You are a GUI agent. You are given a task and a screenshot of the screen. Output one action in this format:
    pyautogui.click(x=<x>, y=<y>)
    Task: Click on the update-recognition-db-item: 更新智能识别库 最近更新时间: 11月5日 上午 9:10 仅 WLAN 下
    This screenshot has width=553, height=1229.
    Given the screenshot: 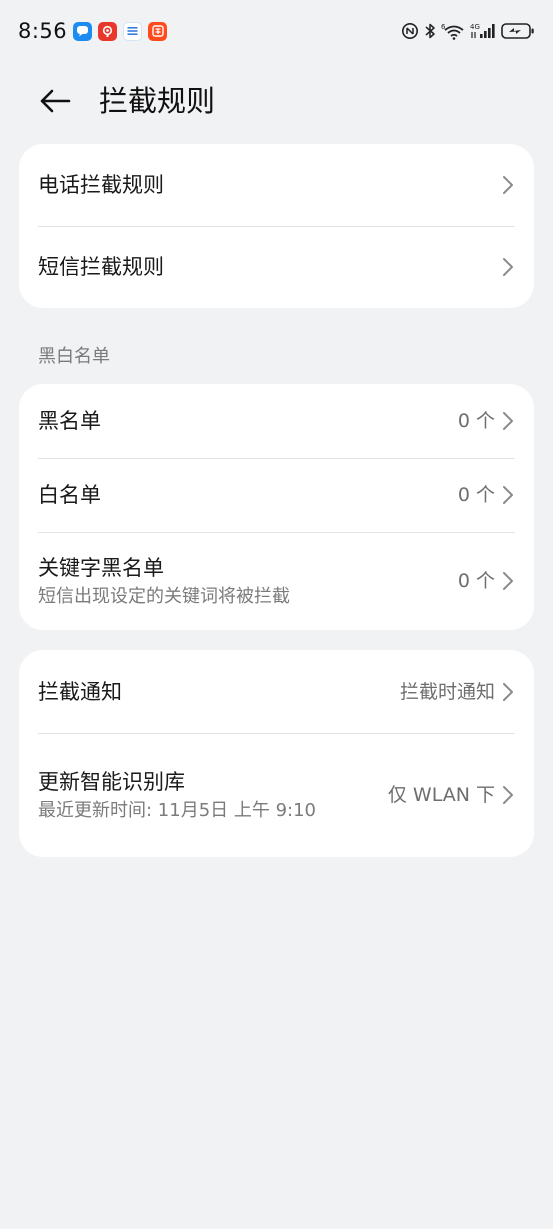 What is the action you would take?
    pyautogui.click(x=276, y=795)
    